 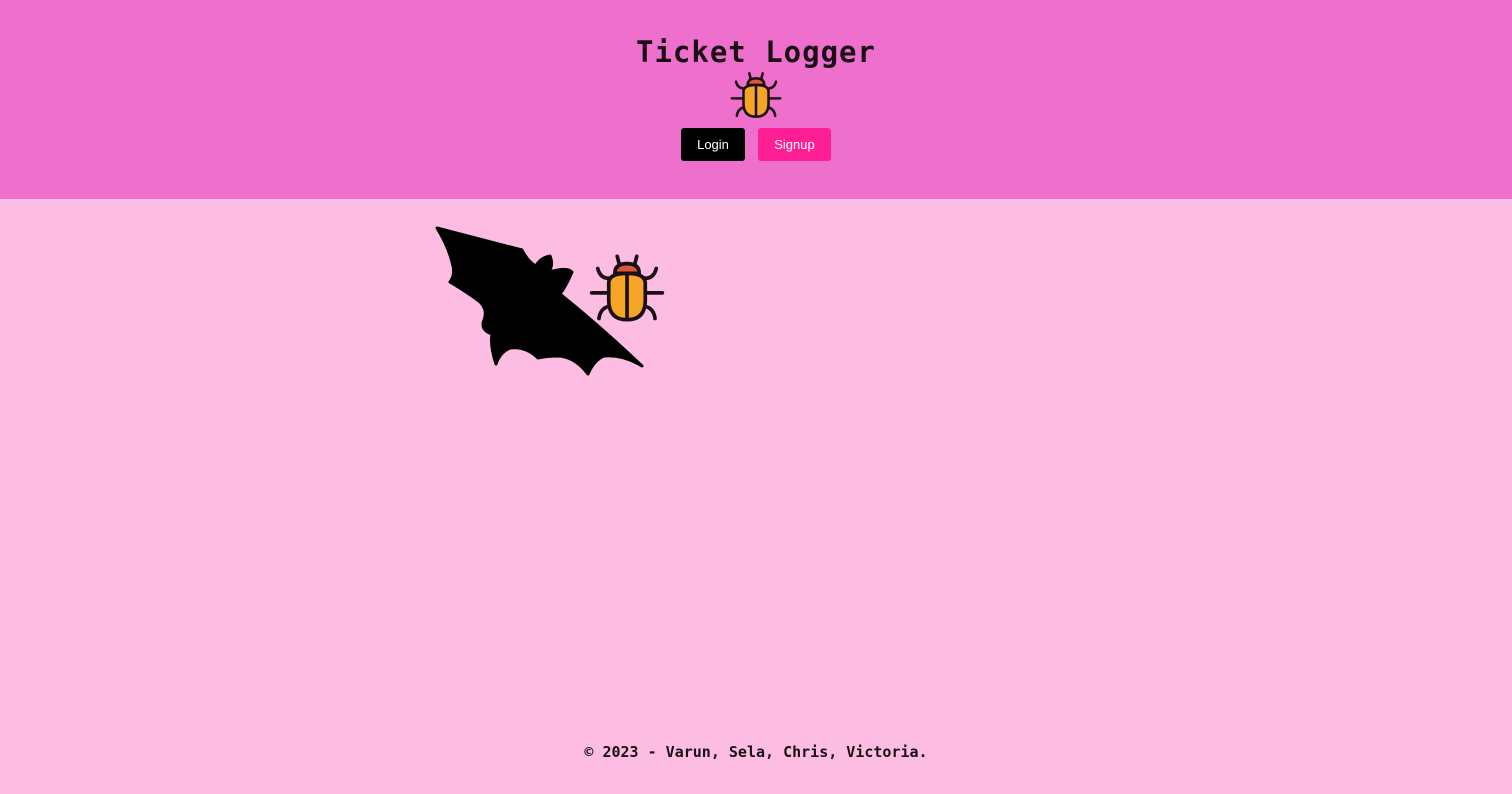 I want to click on login-button: Login, so click(x=713, y=144).